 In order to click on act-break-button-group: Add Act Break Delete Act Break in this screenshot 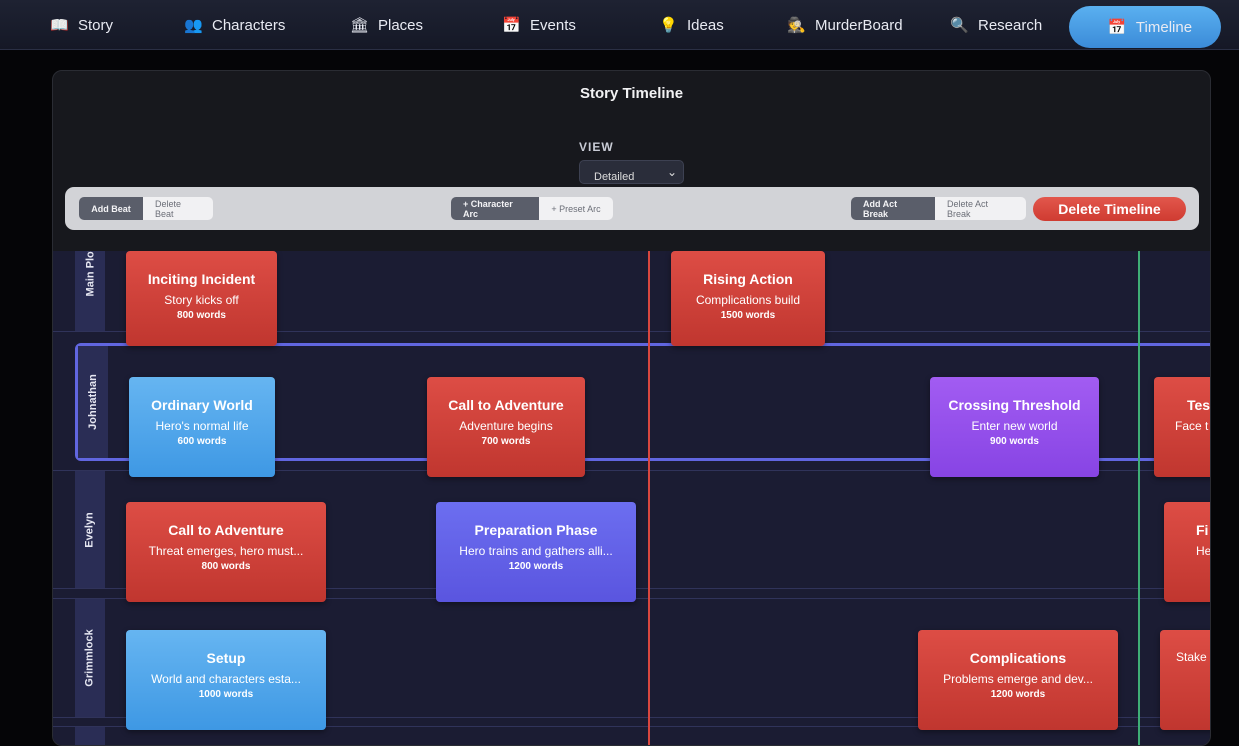, I will do `click(938, 208)`.